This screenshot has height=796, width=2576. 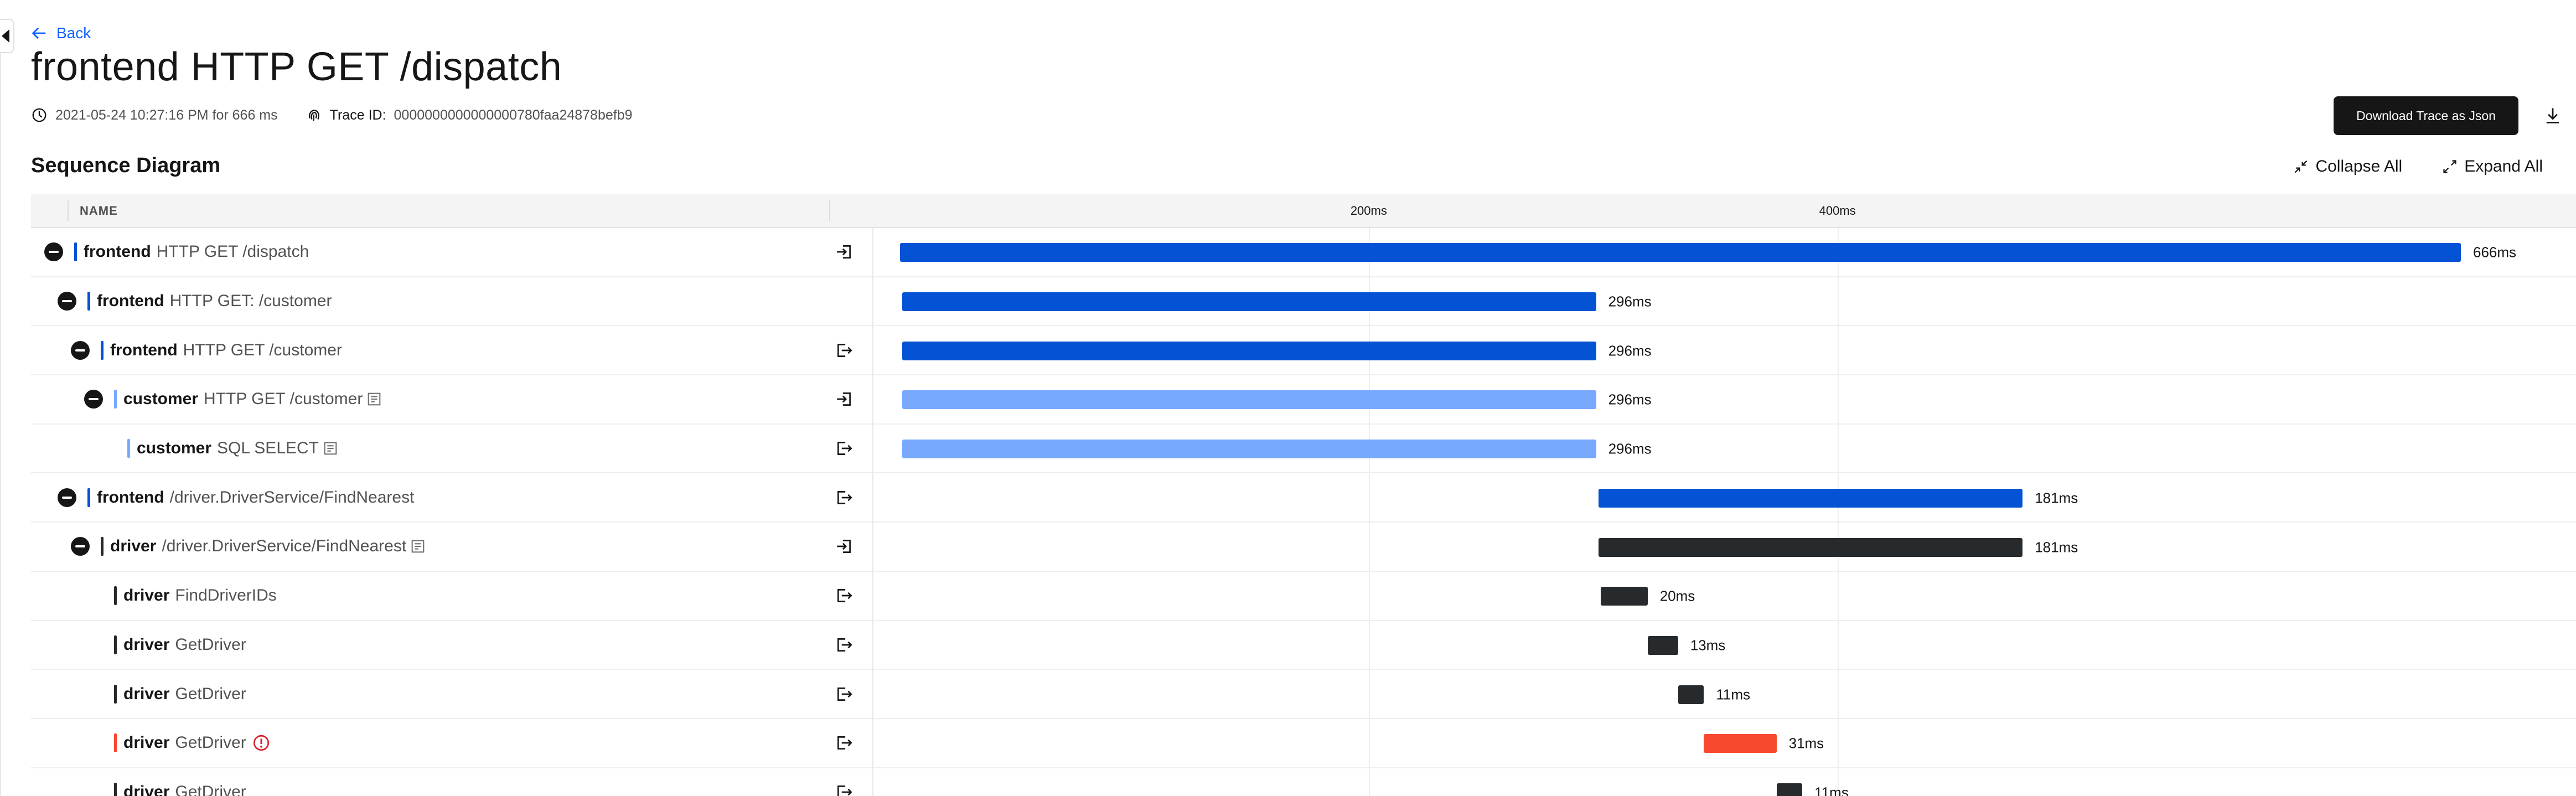 I want to click on span-row: driver FindDriverIDs, so click(x=1303, y=596).